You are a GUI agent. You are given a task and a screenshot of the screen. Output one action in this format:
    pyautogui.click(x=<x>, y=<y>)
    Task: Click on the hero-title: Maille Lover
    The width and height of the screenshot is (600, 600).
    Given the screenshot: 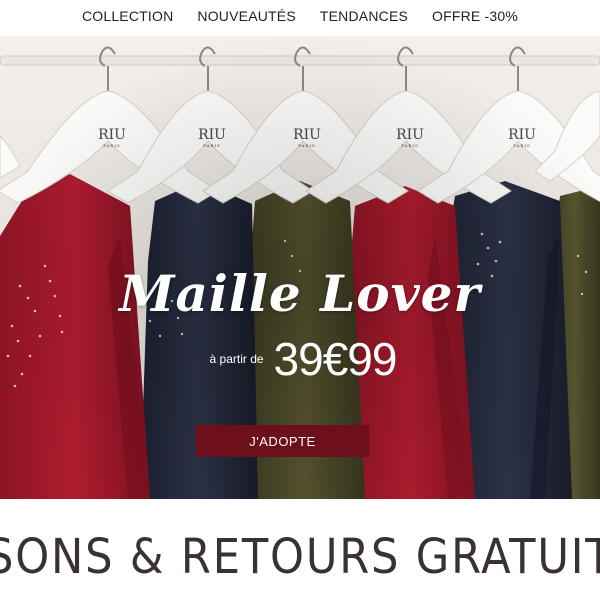 What is the action you would take?
    pyautogui.click(x=300, y=293)
    